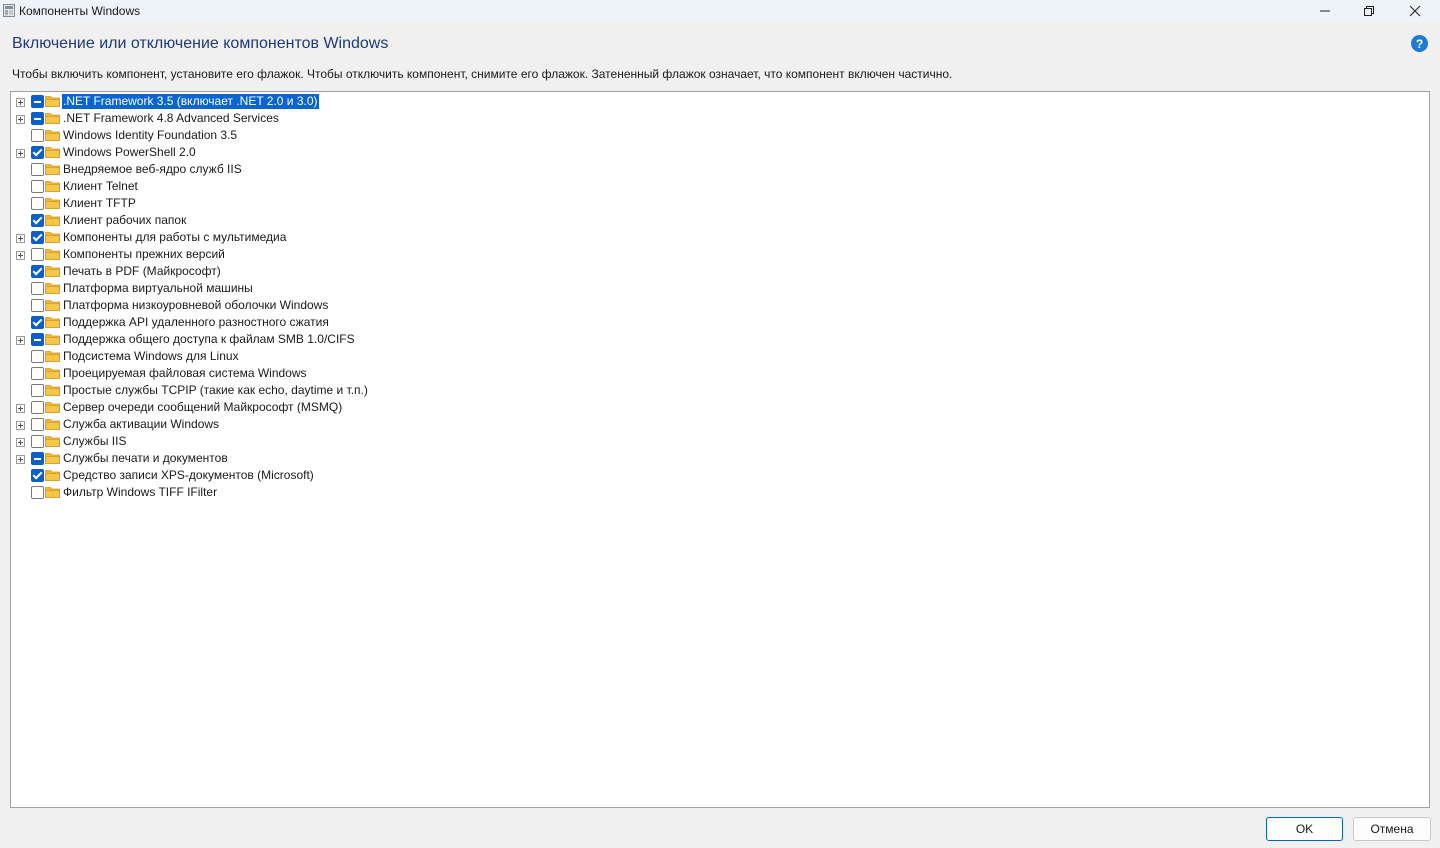 This screenshot has height=848, width=1440. What do you see at coordinates (311, 441) in the screenshot?
I see `feature-row: Службы IIS` at bounding box center [311, 441].